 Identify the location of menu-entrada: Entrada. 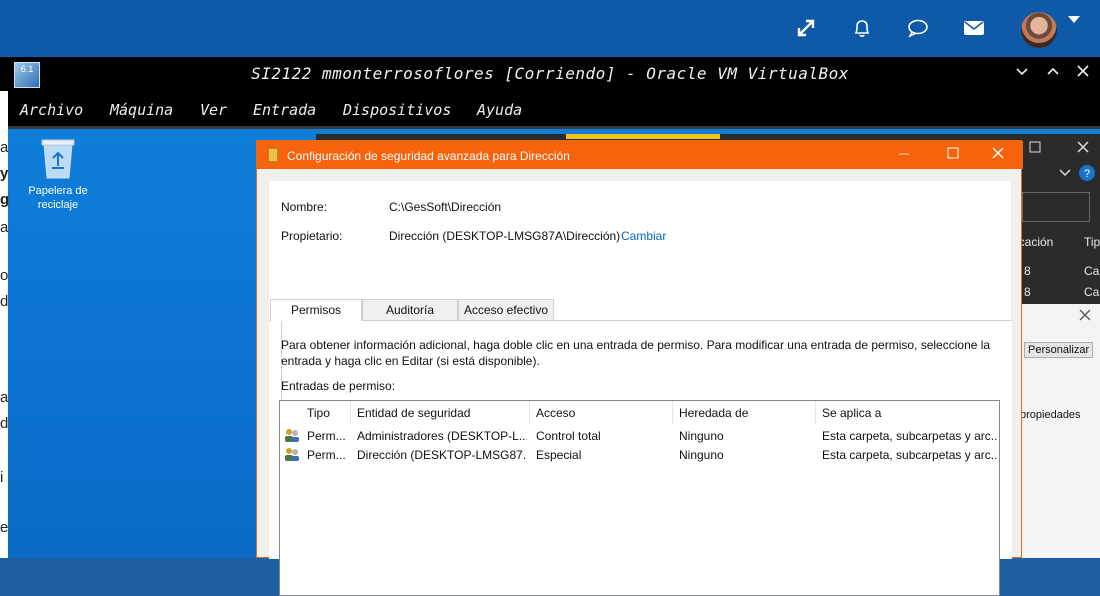
(284, 110).